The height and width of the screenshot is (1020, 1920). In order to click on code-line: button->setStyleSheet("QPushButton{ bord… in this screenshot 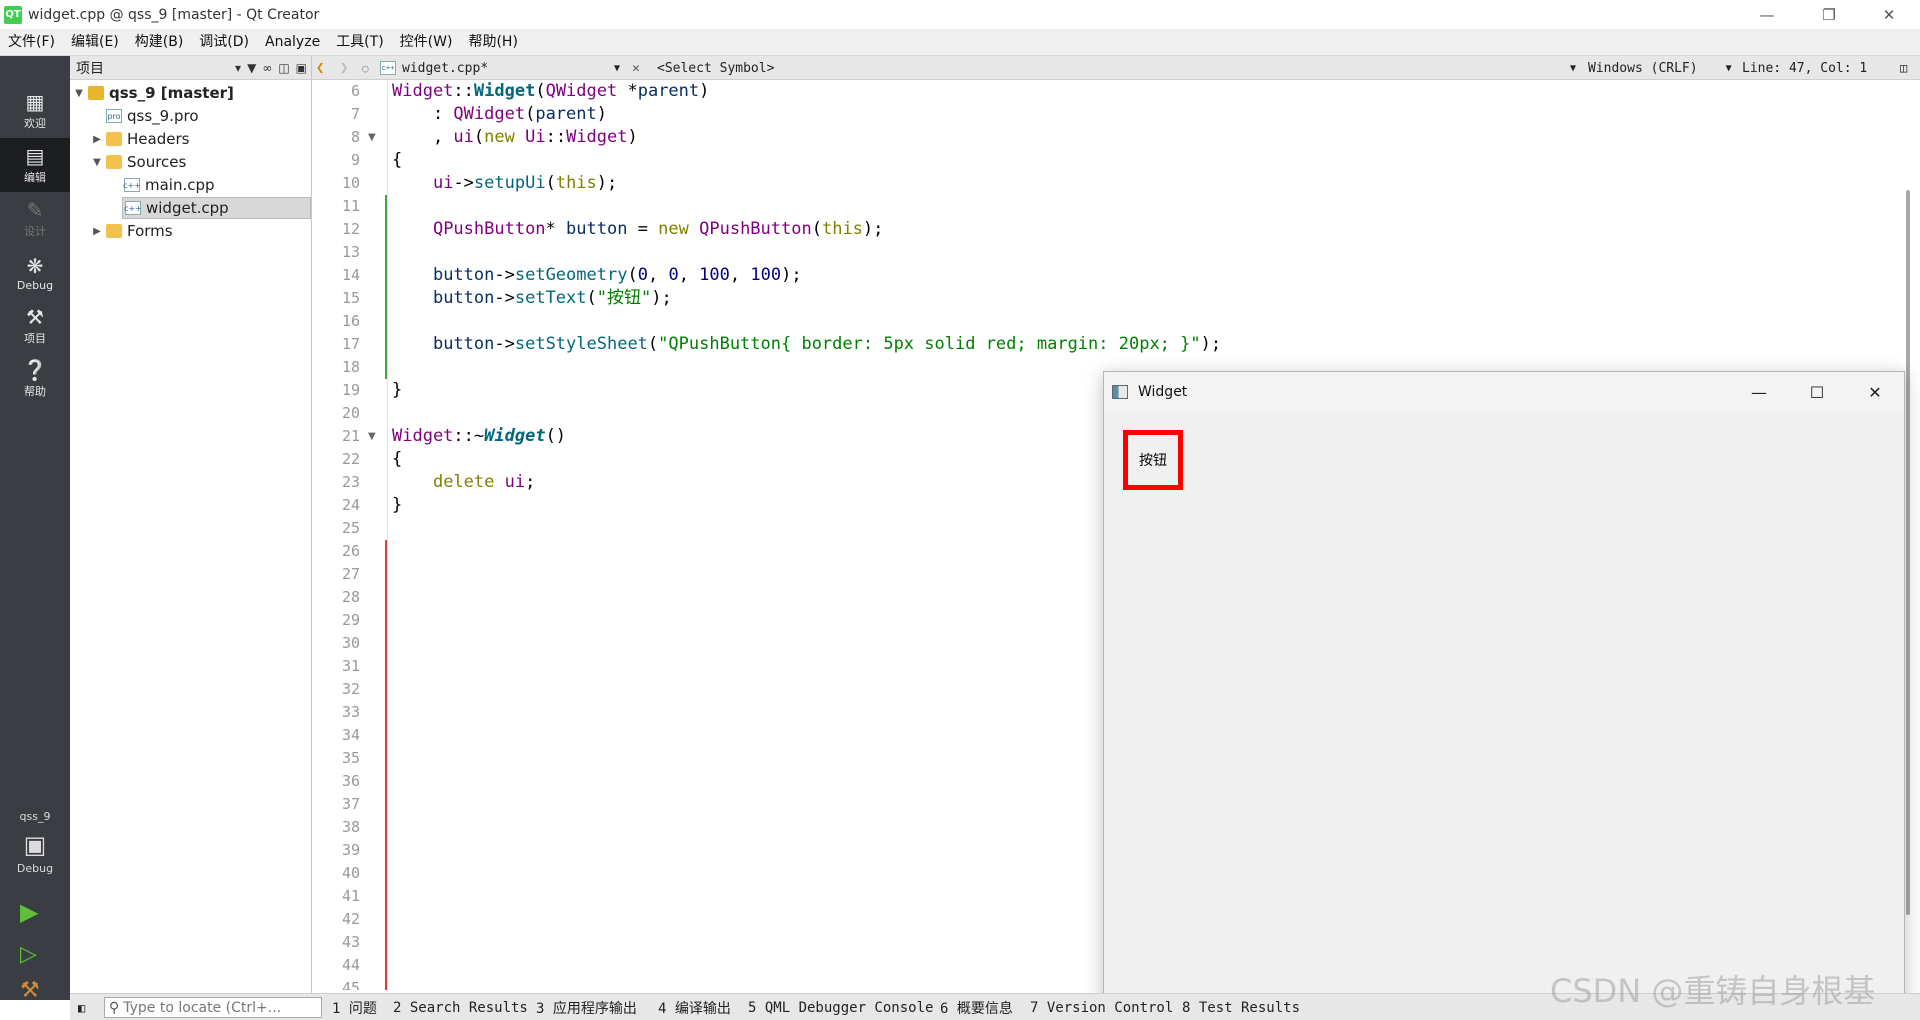, I will do `click(806, 344)`.